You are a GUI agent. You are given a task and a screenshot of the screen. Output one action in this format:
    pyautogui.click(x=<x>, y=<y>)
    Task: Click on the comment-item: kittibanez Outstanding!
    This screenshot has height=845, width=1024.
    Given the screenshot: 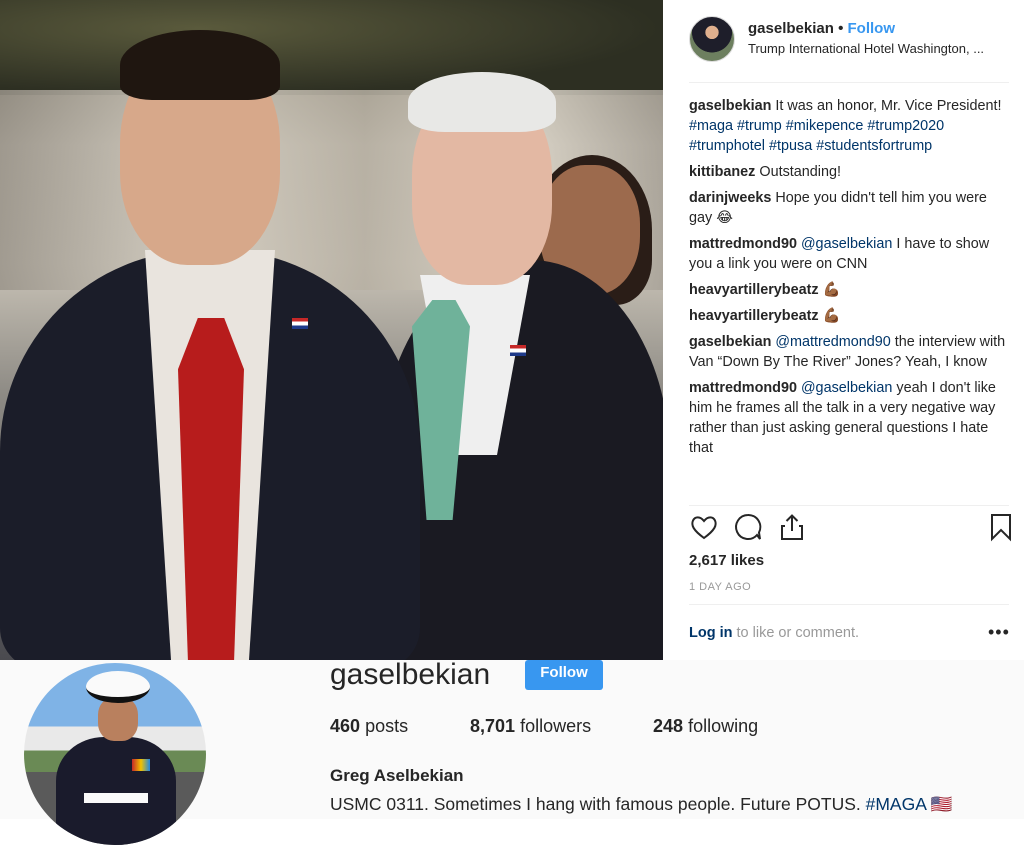 What is the action you would take?
    pyautogui.click(x=850, y=172)
    